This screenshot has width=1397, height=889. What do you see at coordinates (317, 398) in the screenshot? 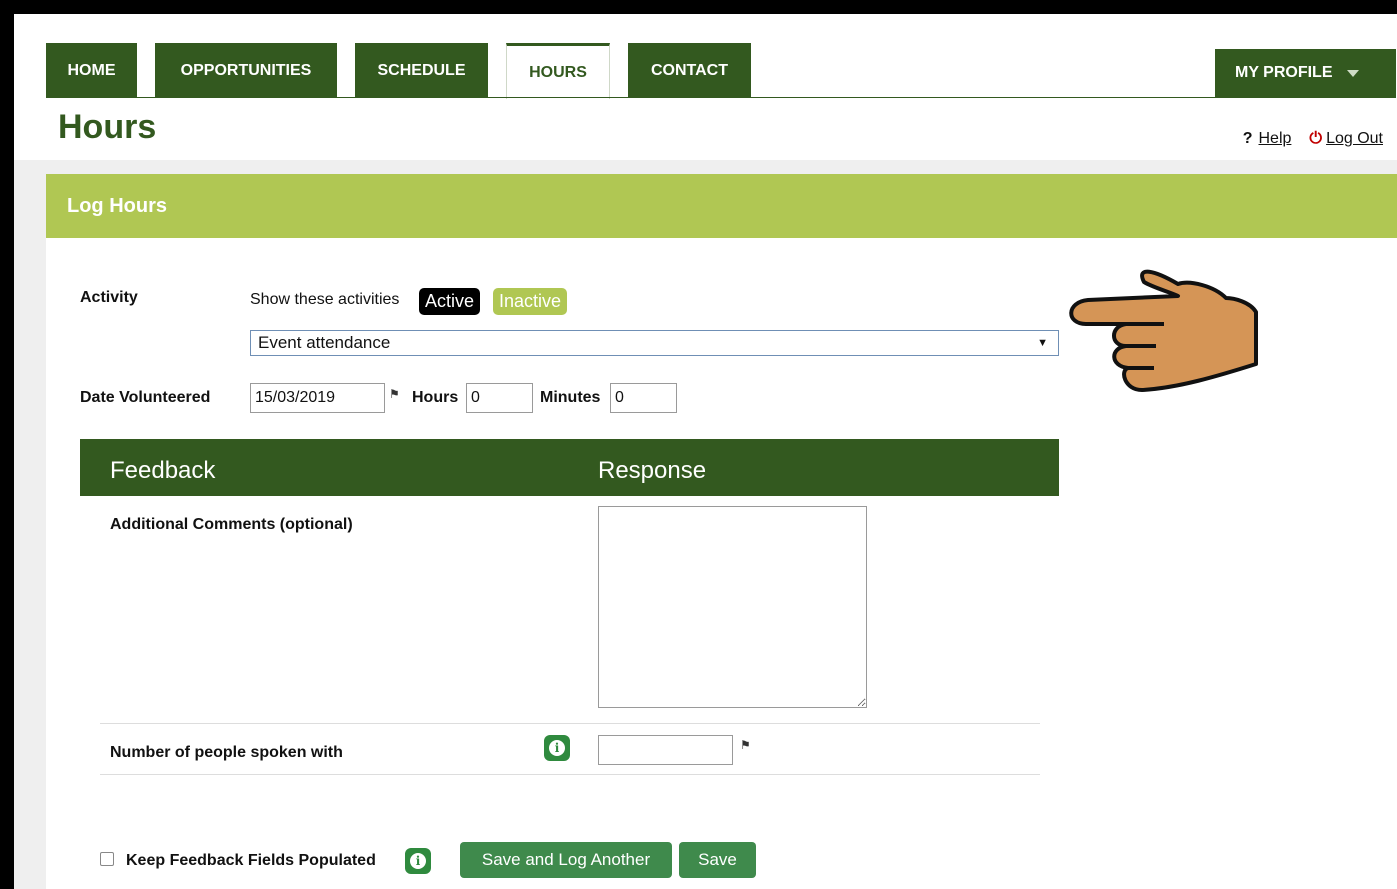
I see `date-volunteered-input` at bounding box center [317, 398].